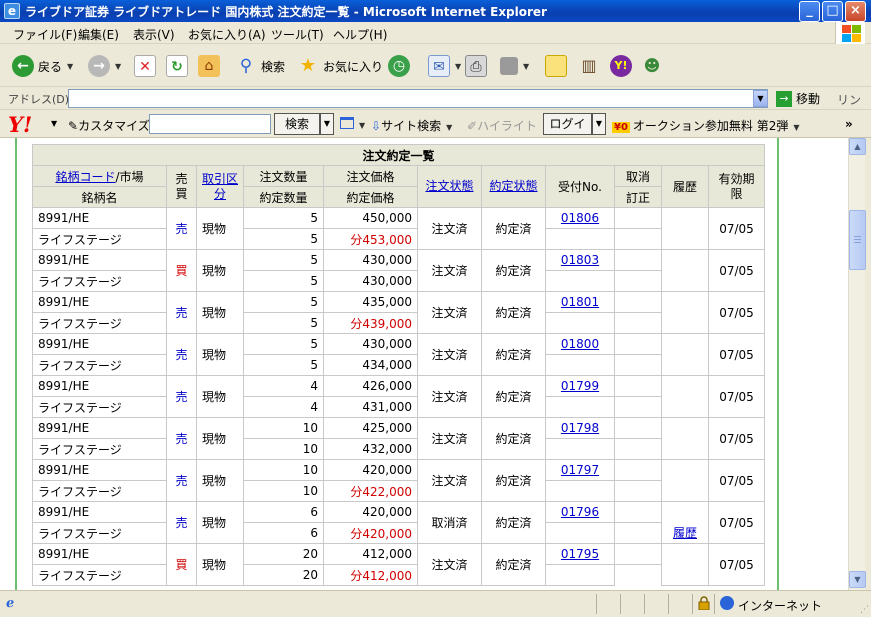 The image size is (871, 617). I want to click on resize-grip: ⋰, so click(864, 610).